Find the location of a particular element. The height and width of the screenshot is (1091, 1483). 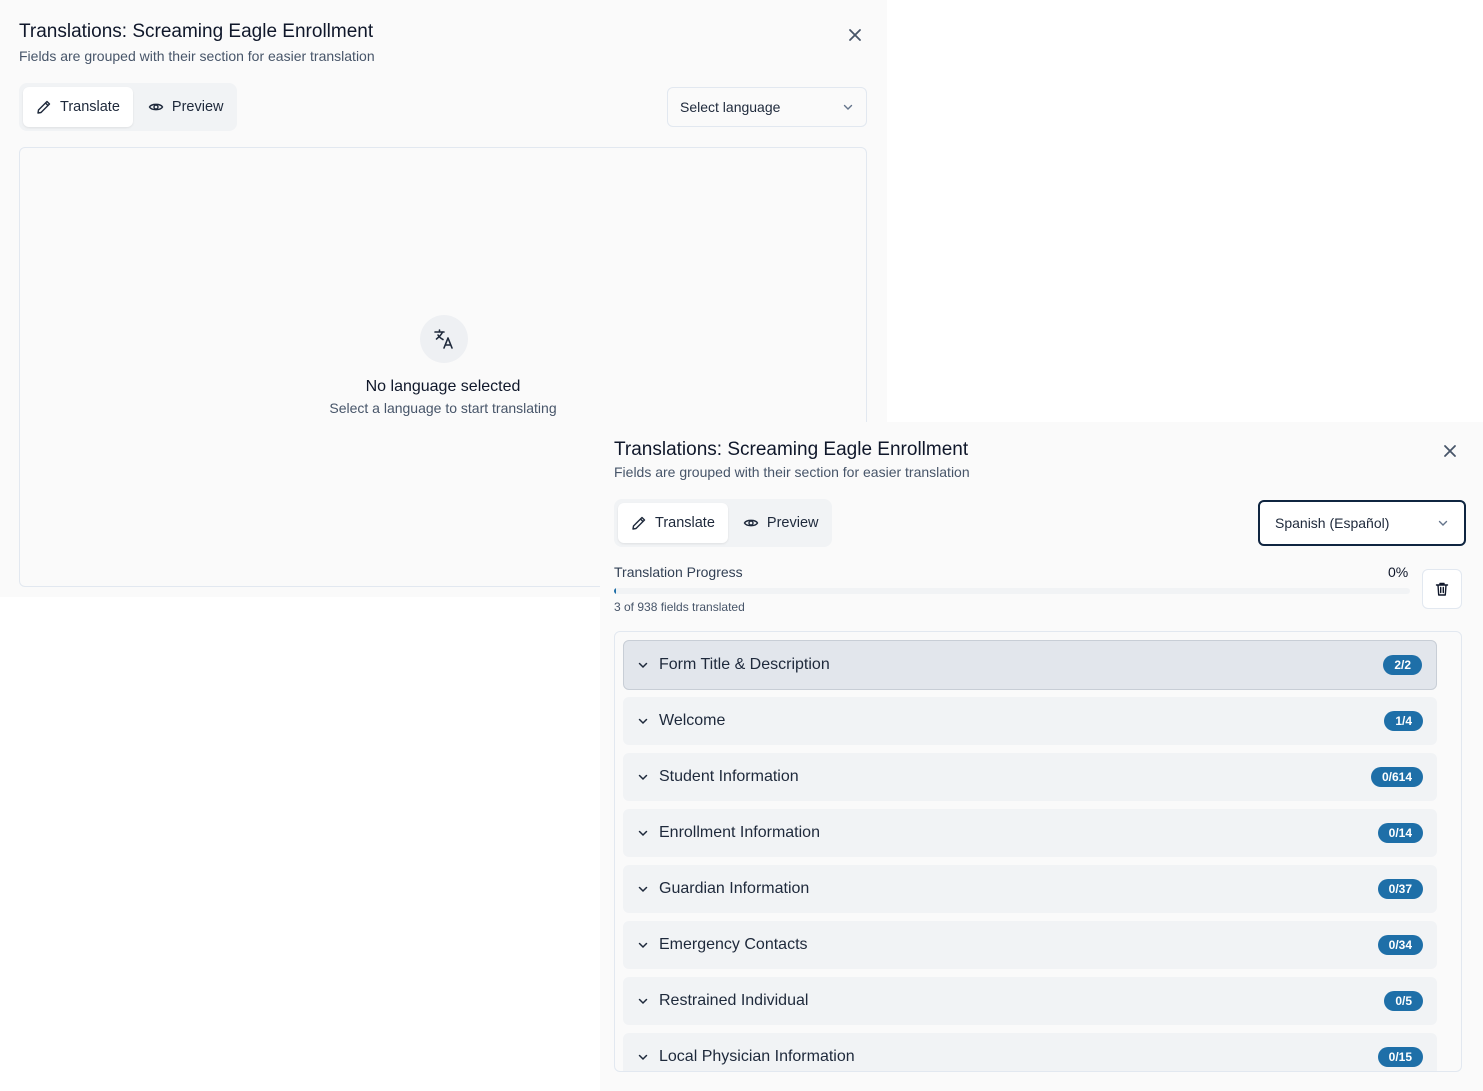

section-progress-badge: 0/5 is located at coordinates (1403, 1001).